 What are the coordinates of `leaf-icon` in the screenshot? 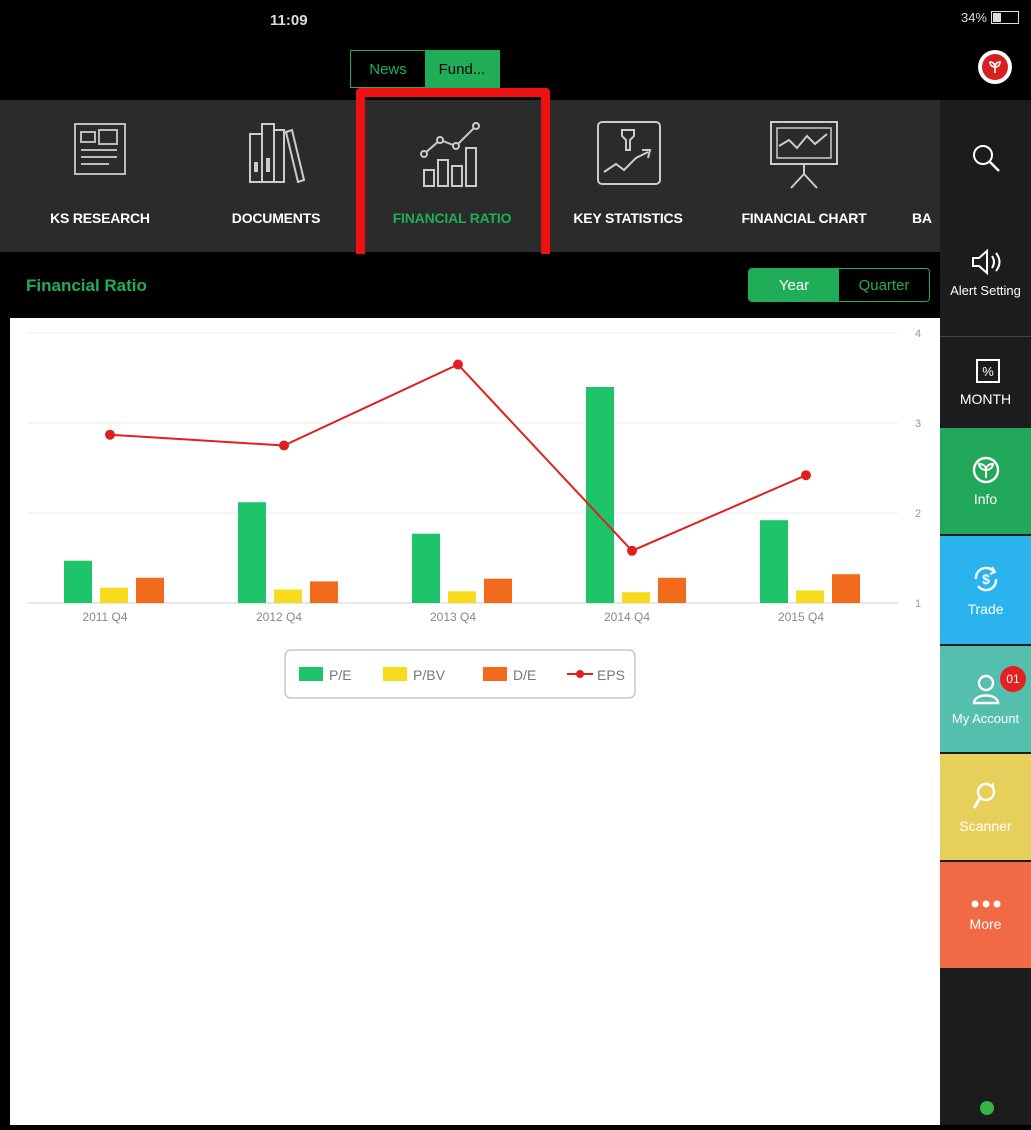 It's located at (995, 67).